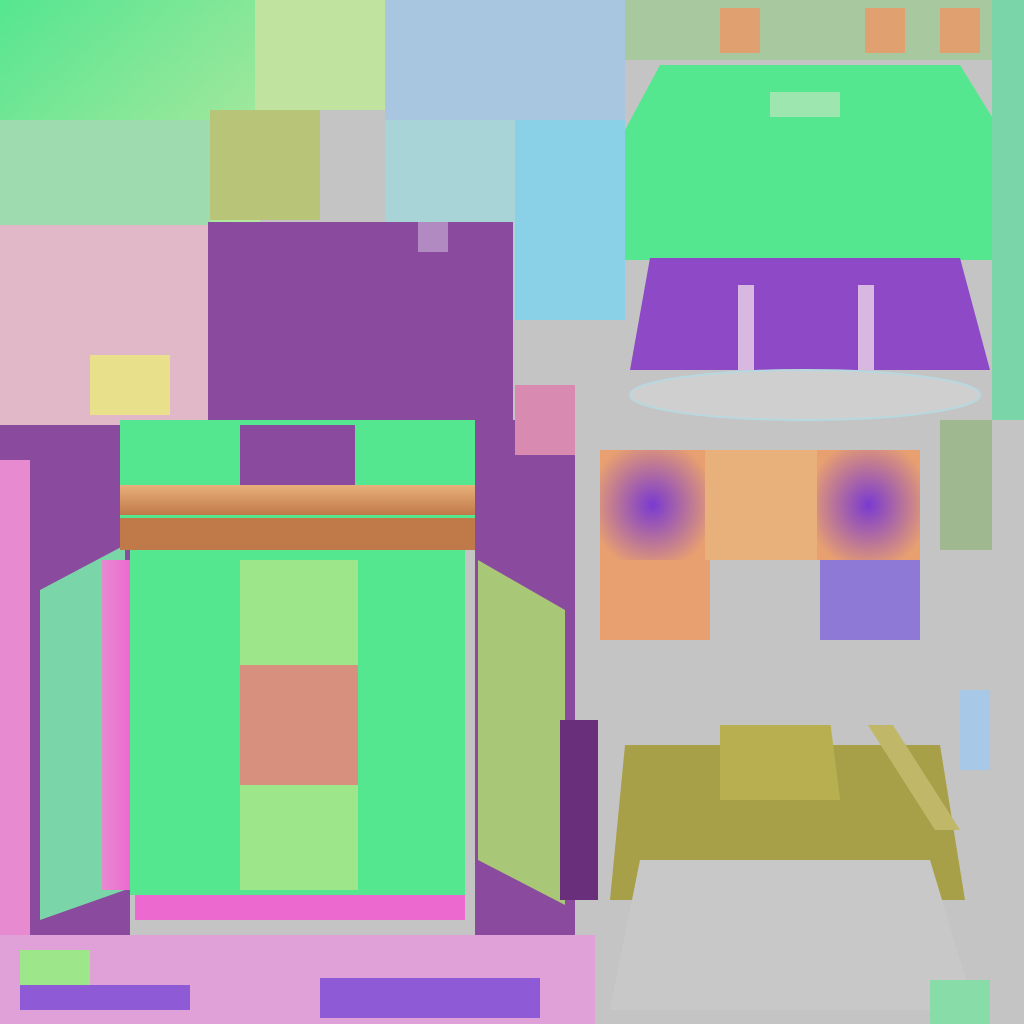 The width and height of the screenshot is (1024, 1024). Describe the element at coordinates (505, 60) in the screenshot. I see `upper-sky-blue-patch` at that location.